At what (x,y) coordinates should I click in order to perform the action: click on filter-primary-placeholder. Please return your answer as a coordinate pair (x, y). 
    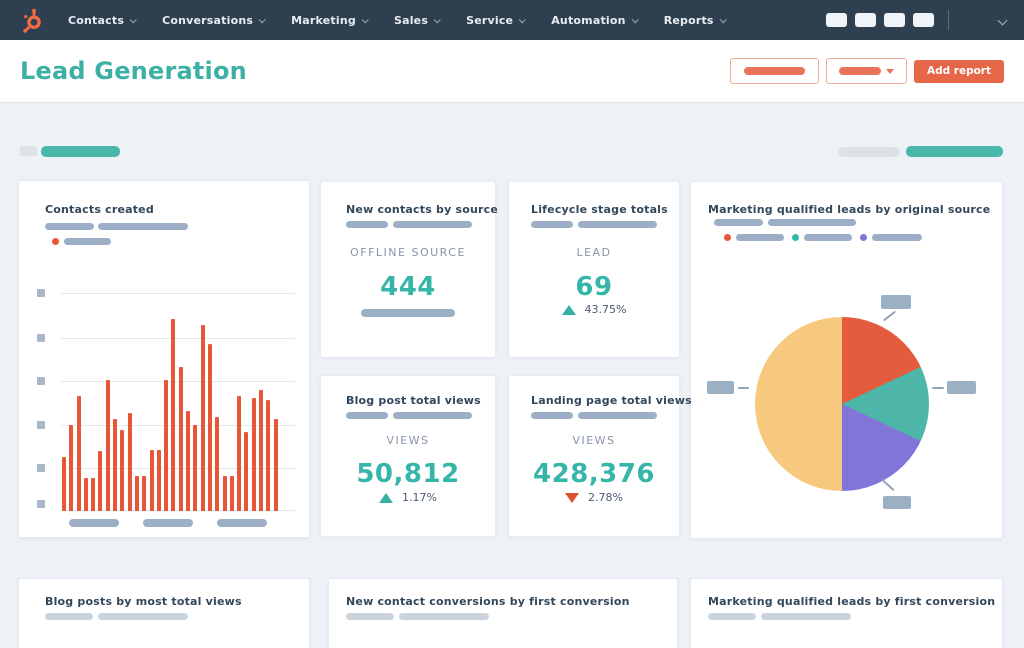
    Looking at the image, I should click on (80, 151).